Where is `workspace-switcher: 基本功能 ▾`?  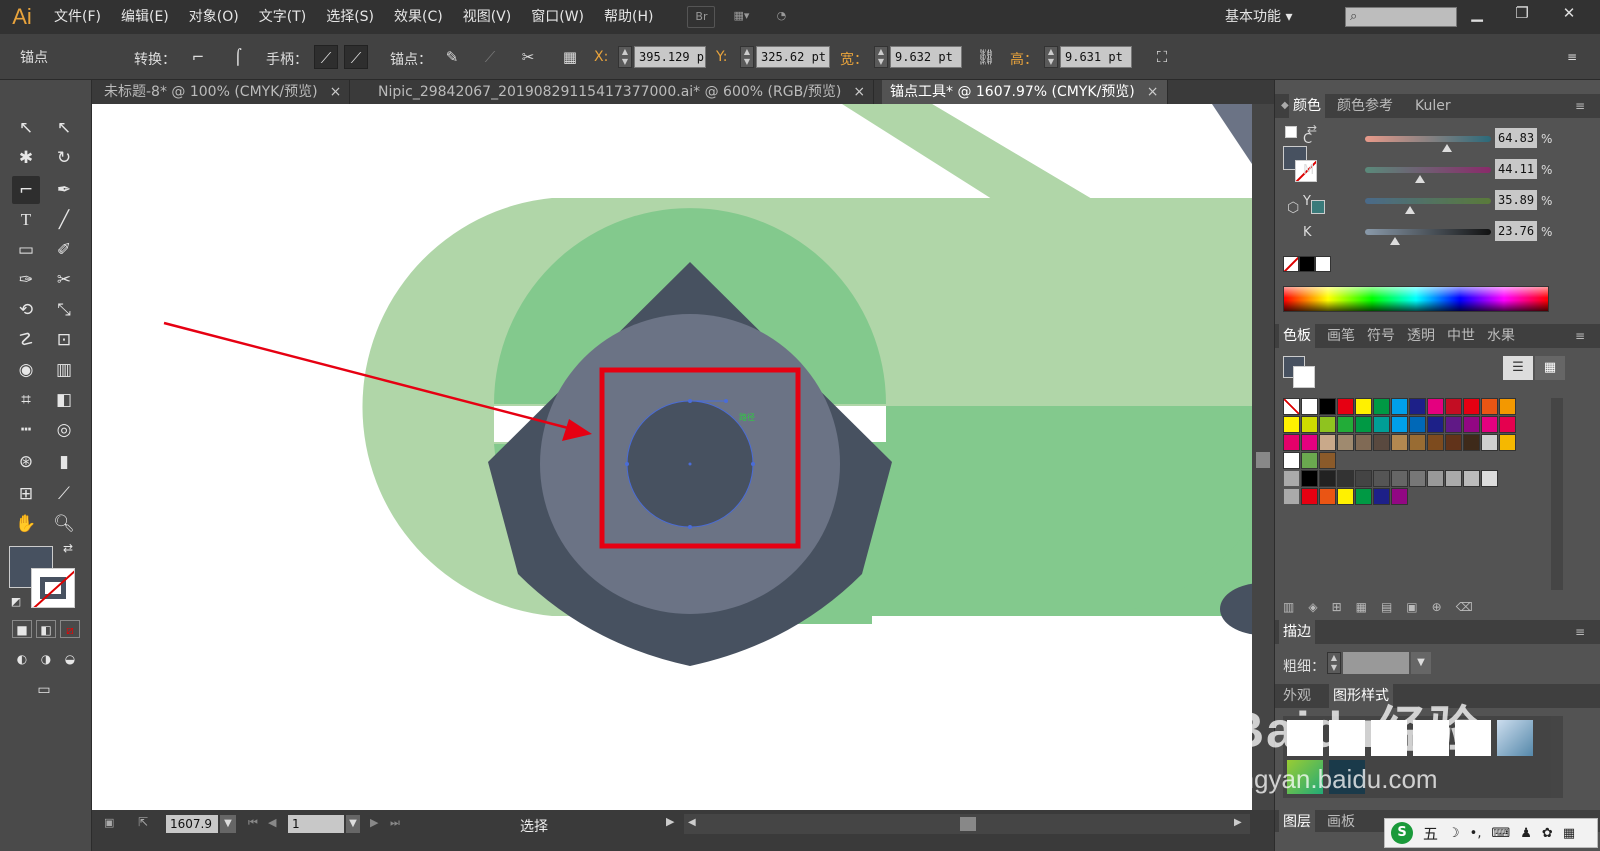
workspace-switcher: 基本功能 ▾ is located at coordinates (1258, 17).